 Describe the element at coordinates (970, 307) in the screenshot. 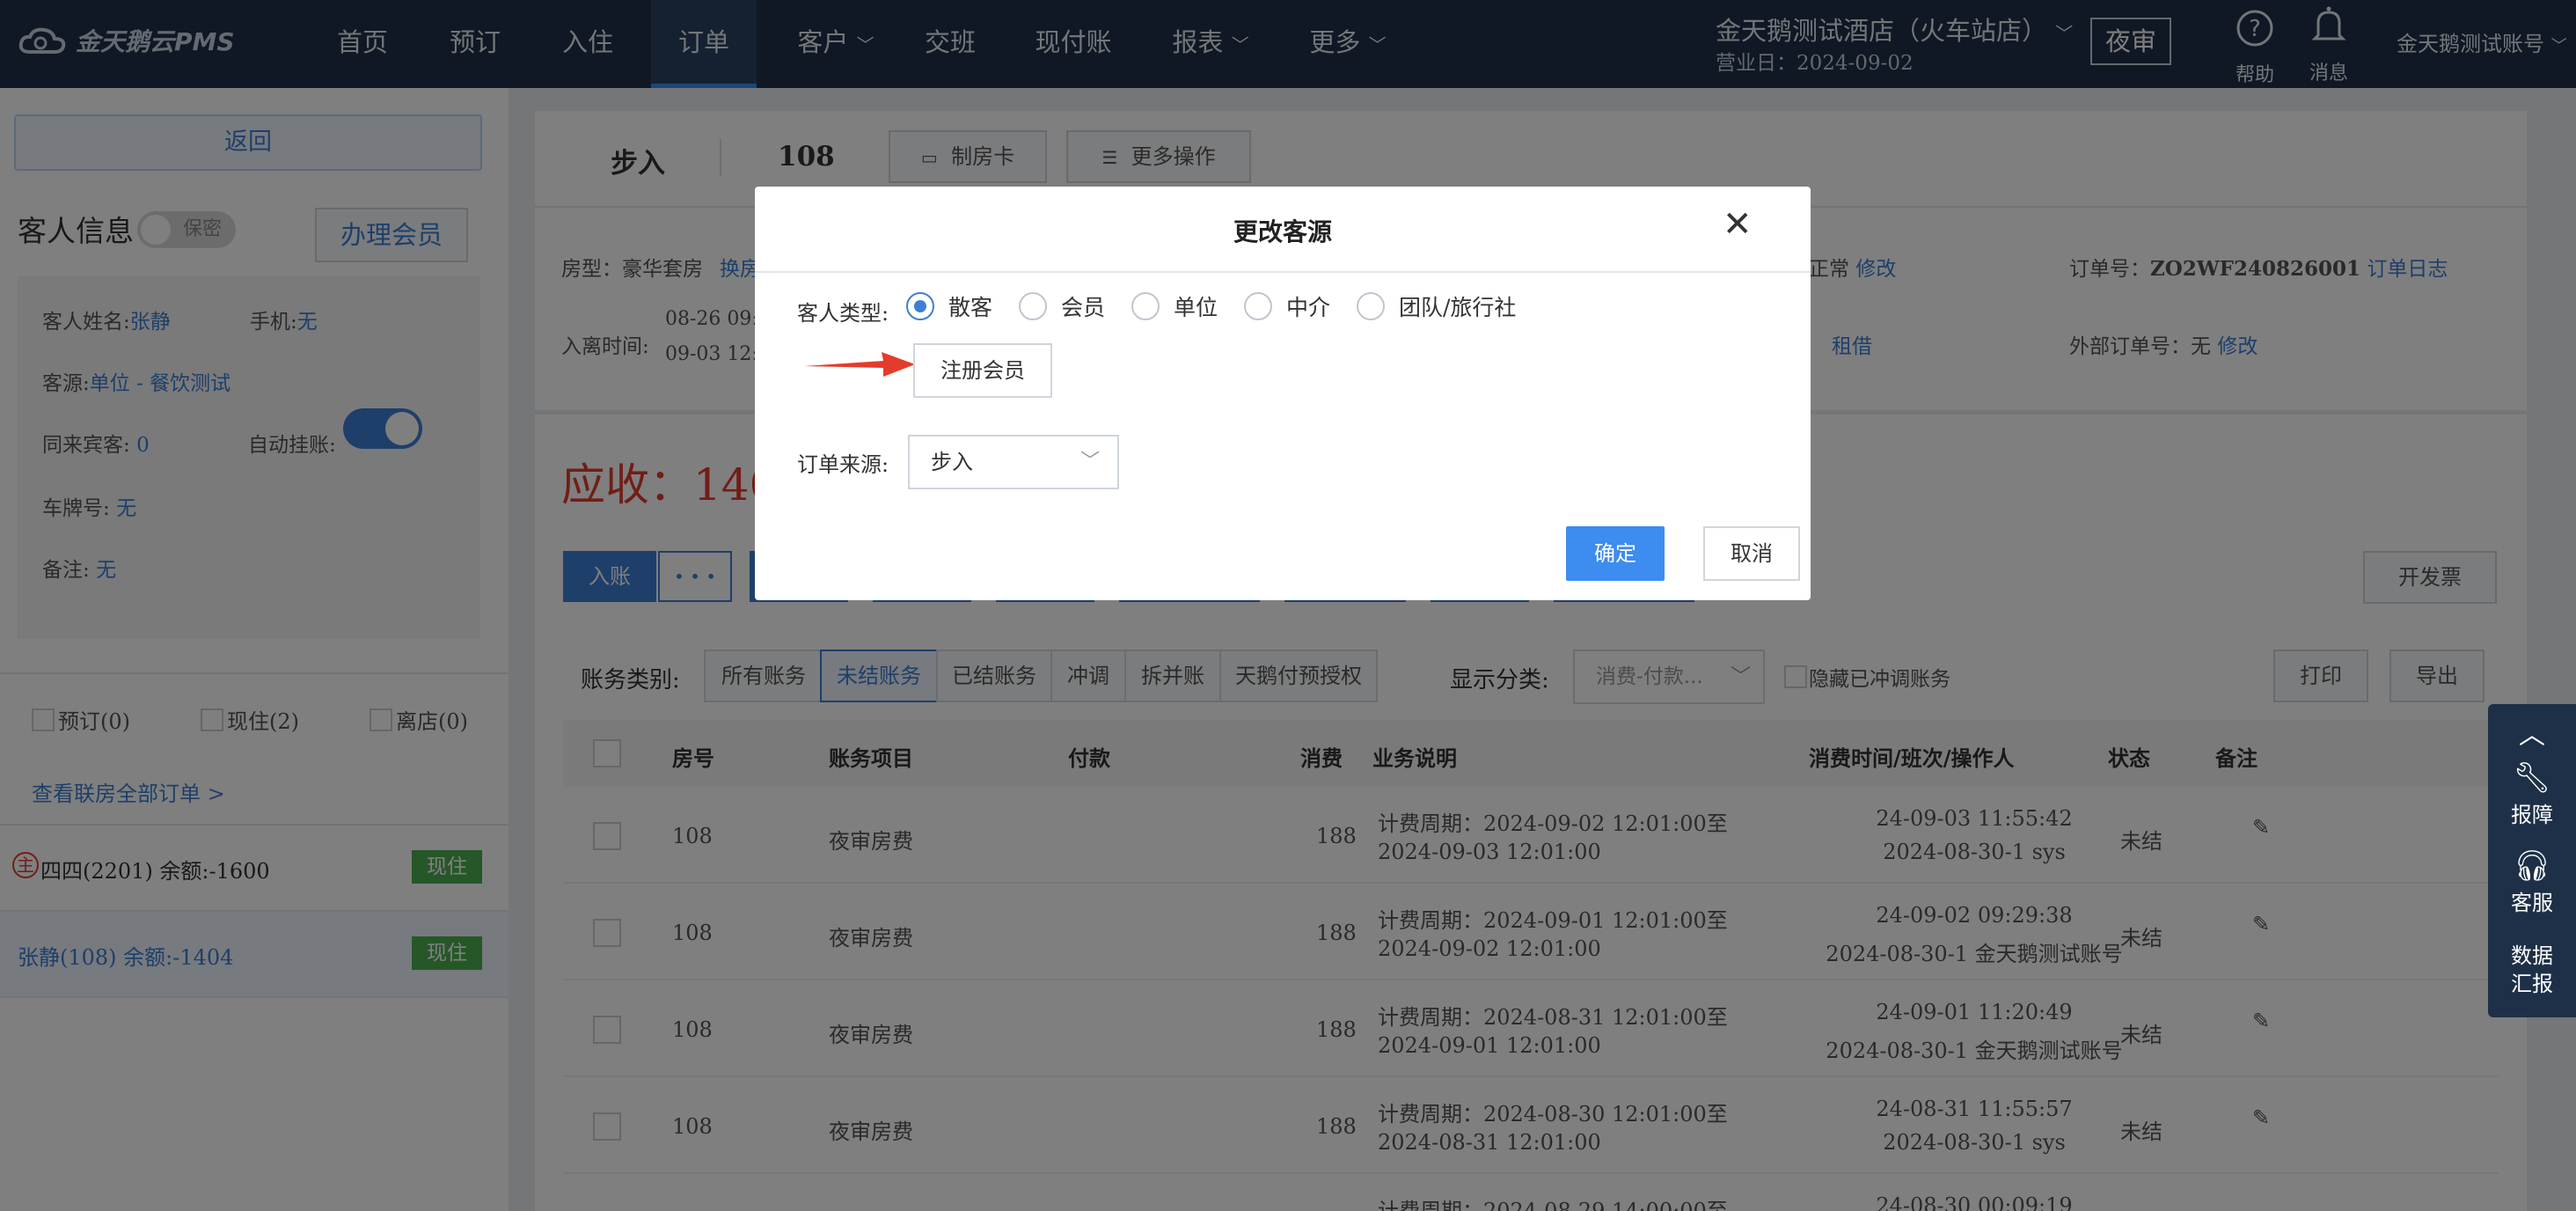

I see `radio-label: 散客` at that location.